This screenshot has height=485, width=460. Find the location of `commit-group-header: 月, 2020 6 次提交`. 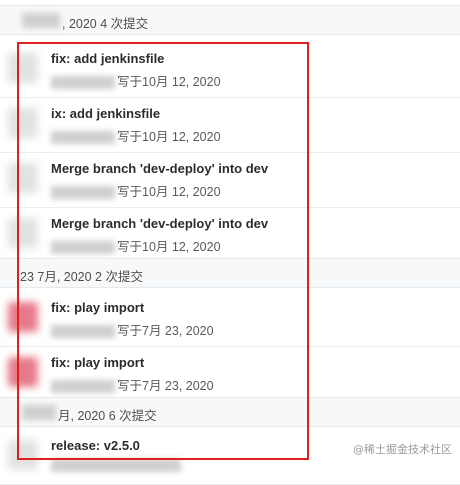

commit-group-header: 月, 2020 6 次提交 is located at coordinates (230, 412).